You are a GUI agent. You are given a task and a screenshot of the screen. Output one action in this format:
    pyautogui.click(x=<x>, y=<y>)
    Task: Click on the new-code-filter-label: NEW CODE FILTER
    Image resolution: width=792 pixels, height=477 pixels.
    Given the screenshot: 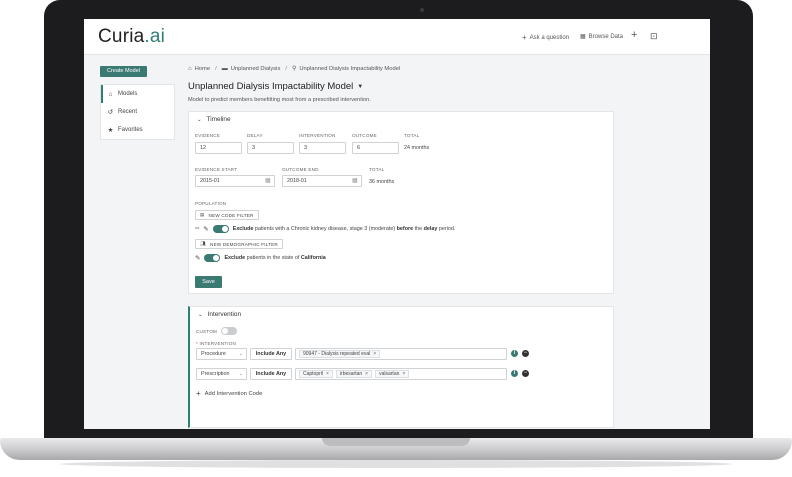 What is the action you would take?
    pyautogui.click(x=231, y=215)
    